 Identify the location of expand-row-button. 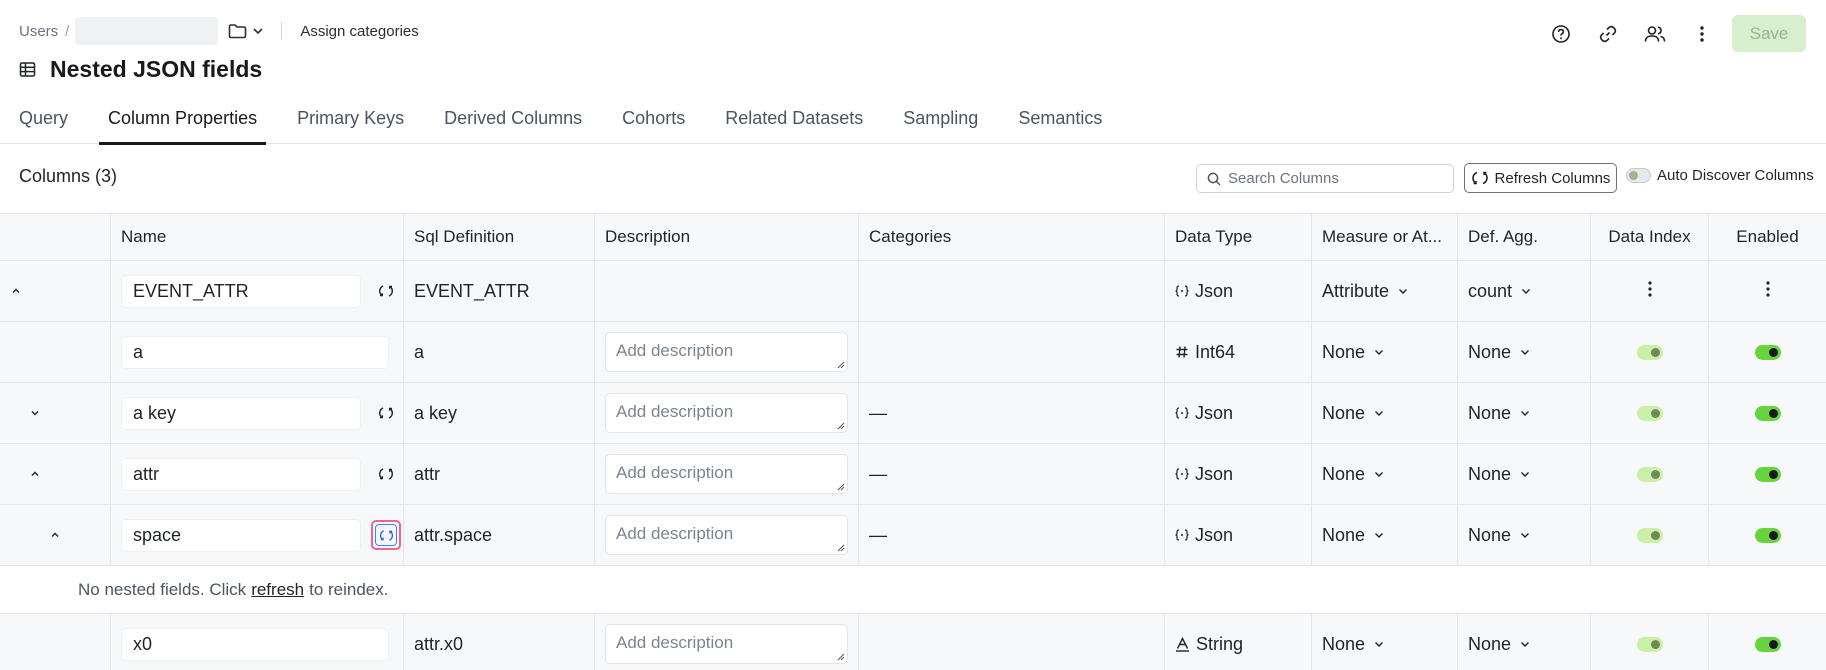
(35, 413).